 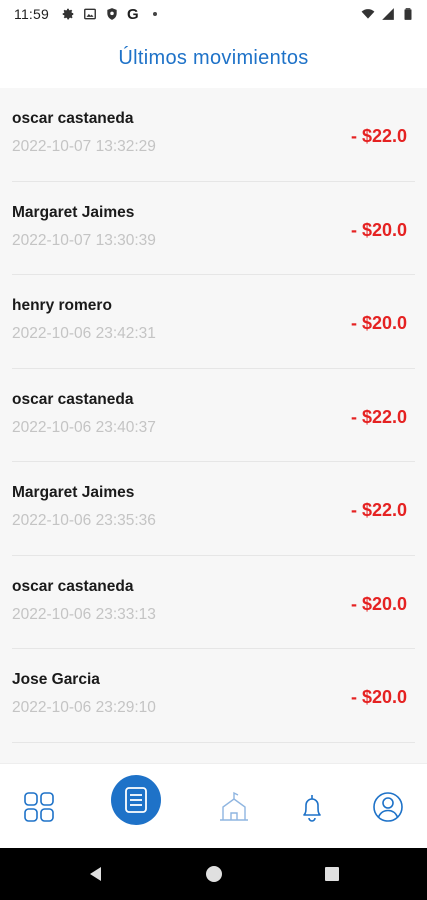 What do you see at coordinates (154, 14) in the screenshot?
I see `notification-dot` at bounding box center [154, 14].